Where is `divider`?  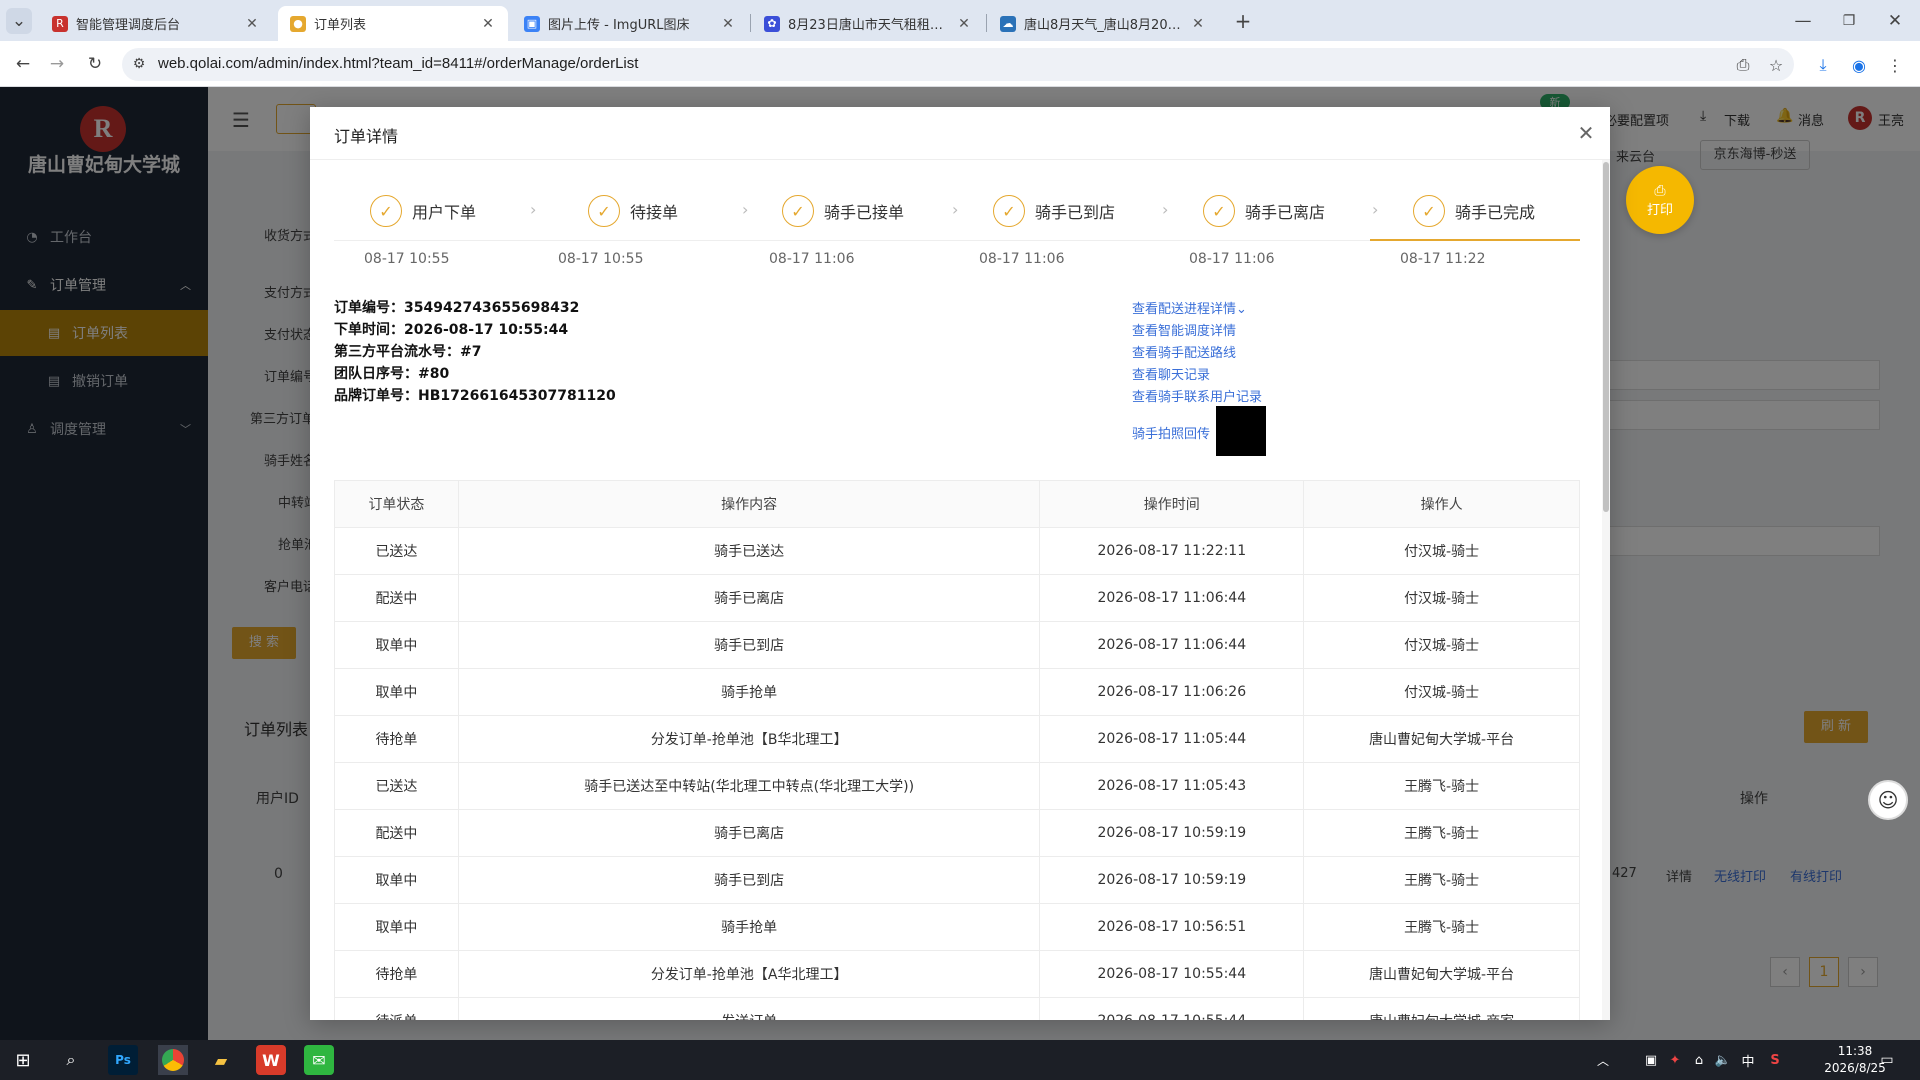 divider is located at coordinates (960, 159).